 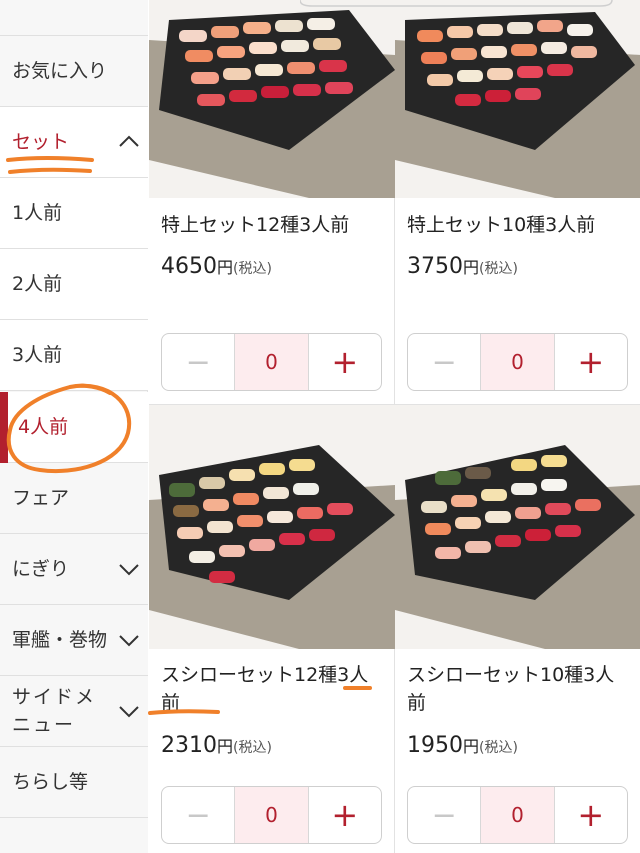 What do you see at coordinates (511, 689) in the screenshot?
I see `product-name: スシローセット10種3人前` at bounding box center [511, 689].